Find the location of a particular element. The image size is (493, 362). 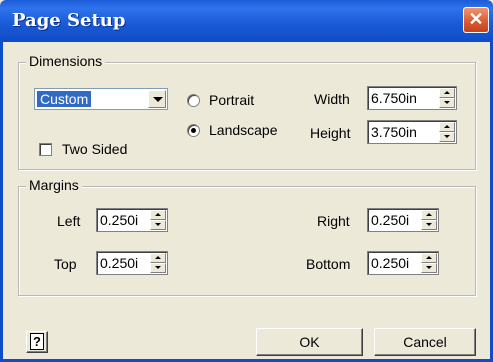

bottom-margin-up-icon is located at coordinates (429, 258).